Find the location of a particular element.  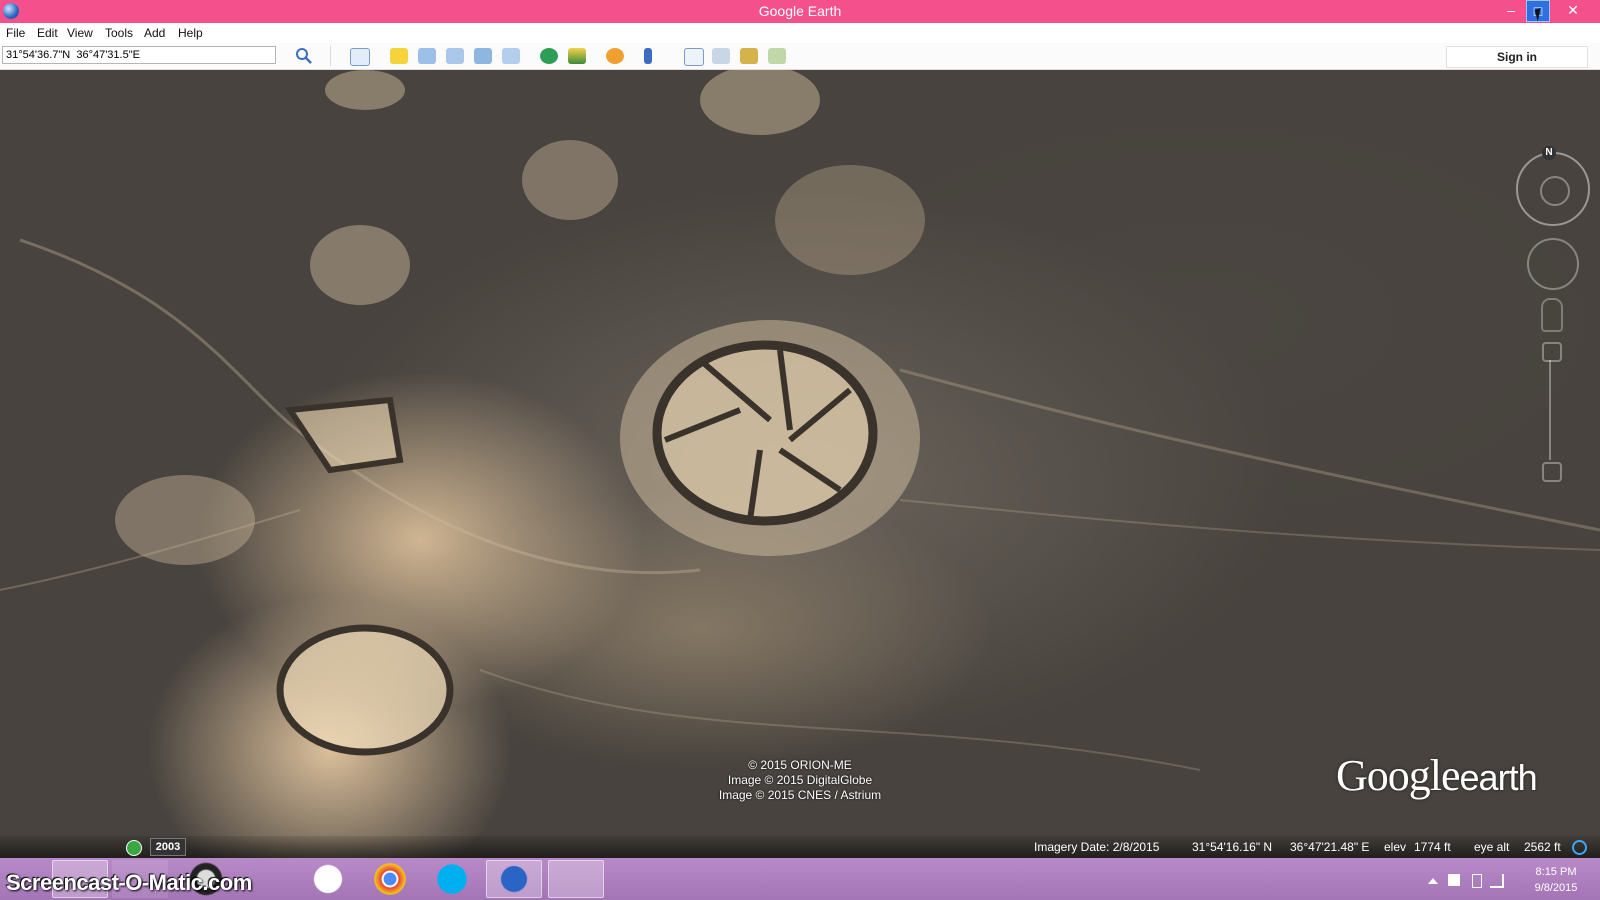

close-button: ✕ is located at coordinates (1573, 11).